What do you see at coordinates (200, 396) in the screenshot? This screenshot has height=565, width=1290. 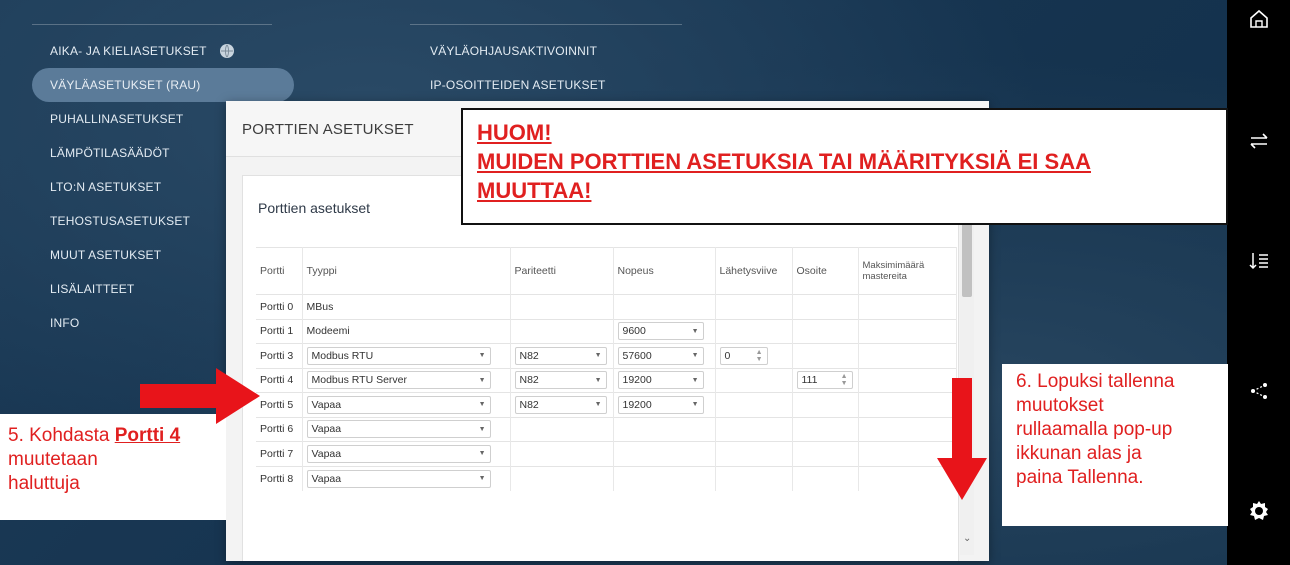 I see `right-arrow-icon` at bounding box center [200, 396].